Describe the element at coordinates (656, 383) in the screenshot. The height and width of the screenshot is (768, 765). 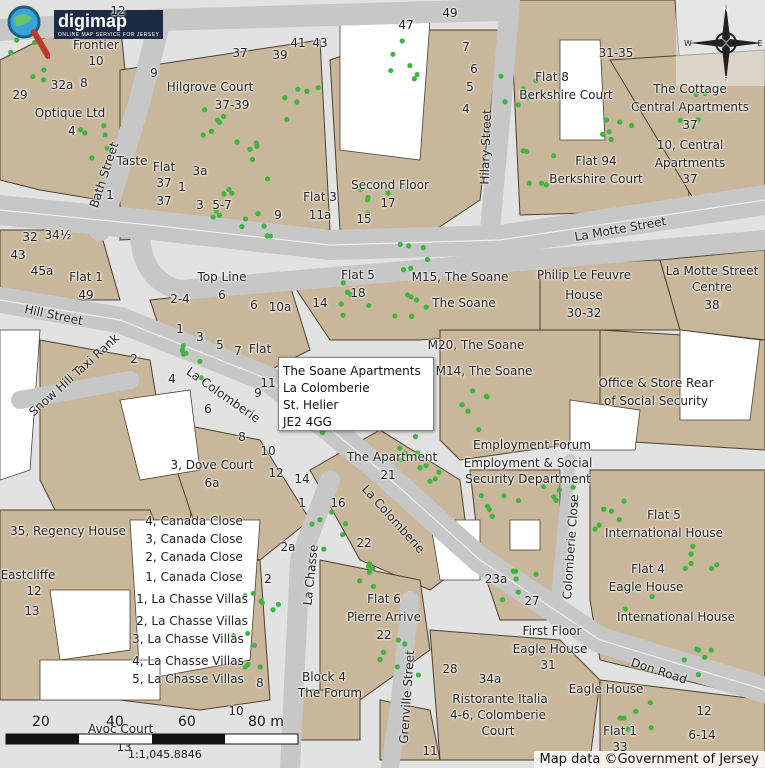
I see `property-label: Office & Store Rear` at that location.